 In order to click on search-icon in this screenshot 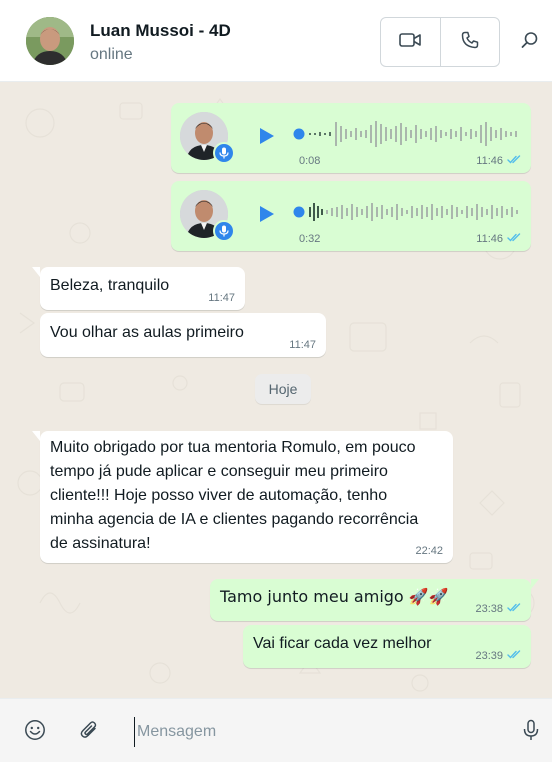, I will do `click(530, 42)`.